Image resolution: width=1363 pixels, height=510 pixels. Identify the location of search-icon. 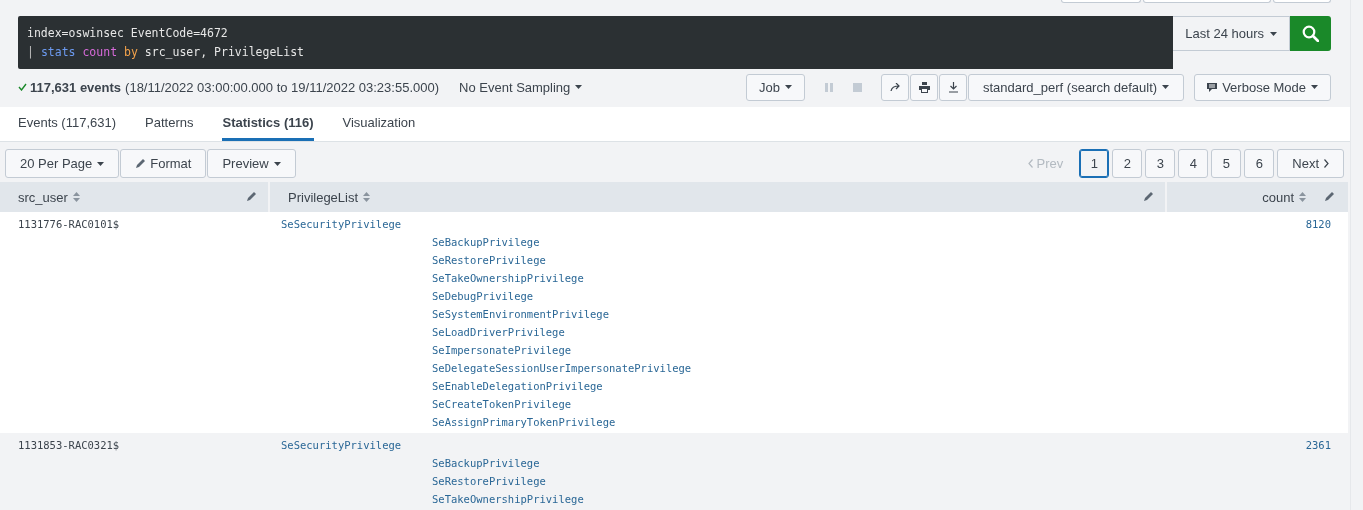
(1310, 33).